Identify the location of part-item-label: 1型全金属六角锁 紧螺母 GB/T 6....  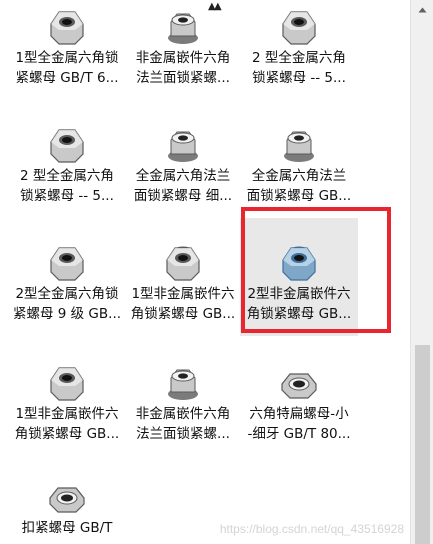
(67, 68).